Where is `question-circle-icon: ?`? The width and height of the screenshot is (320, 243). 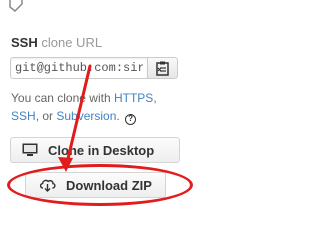 question-circle-icon: ? is located at coordinates (131, 119).